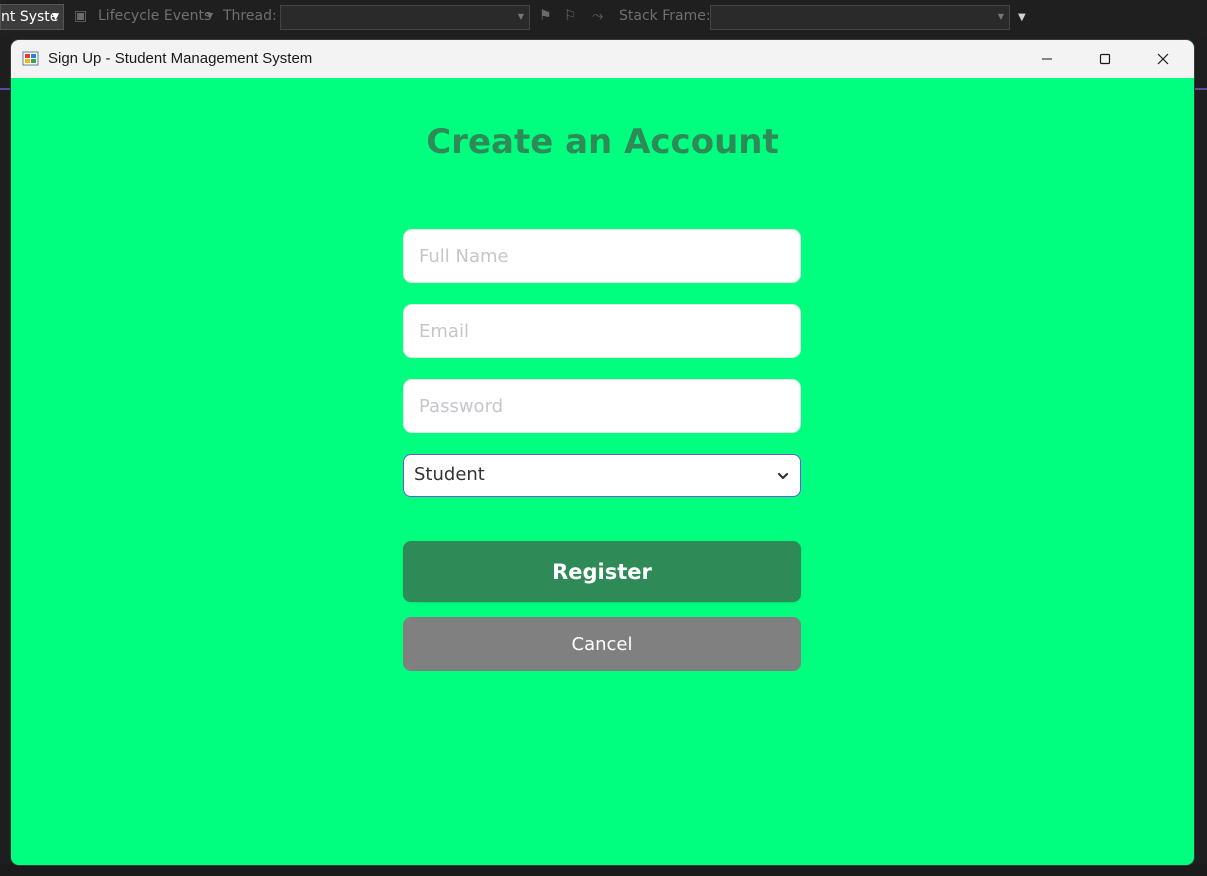  I want to click on page-title: Create an Account, so click(602, 142).